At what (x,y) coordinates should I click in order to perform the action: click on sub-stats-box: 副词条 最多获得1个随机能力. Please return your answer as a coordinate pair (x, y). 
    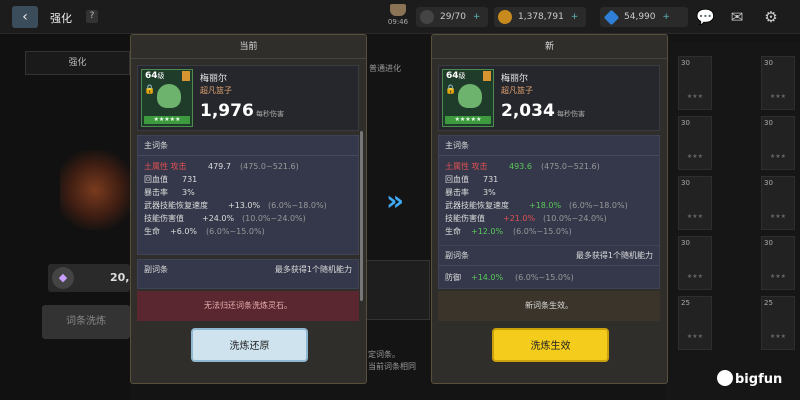
    Looking at the image, I should click on (248, 274).